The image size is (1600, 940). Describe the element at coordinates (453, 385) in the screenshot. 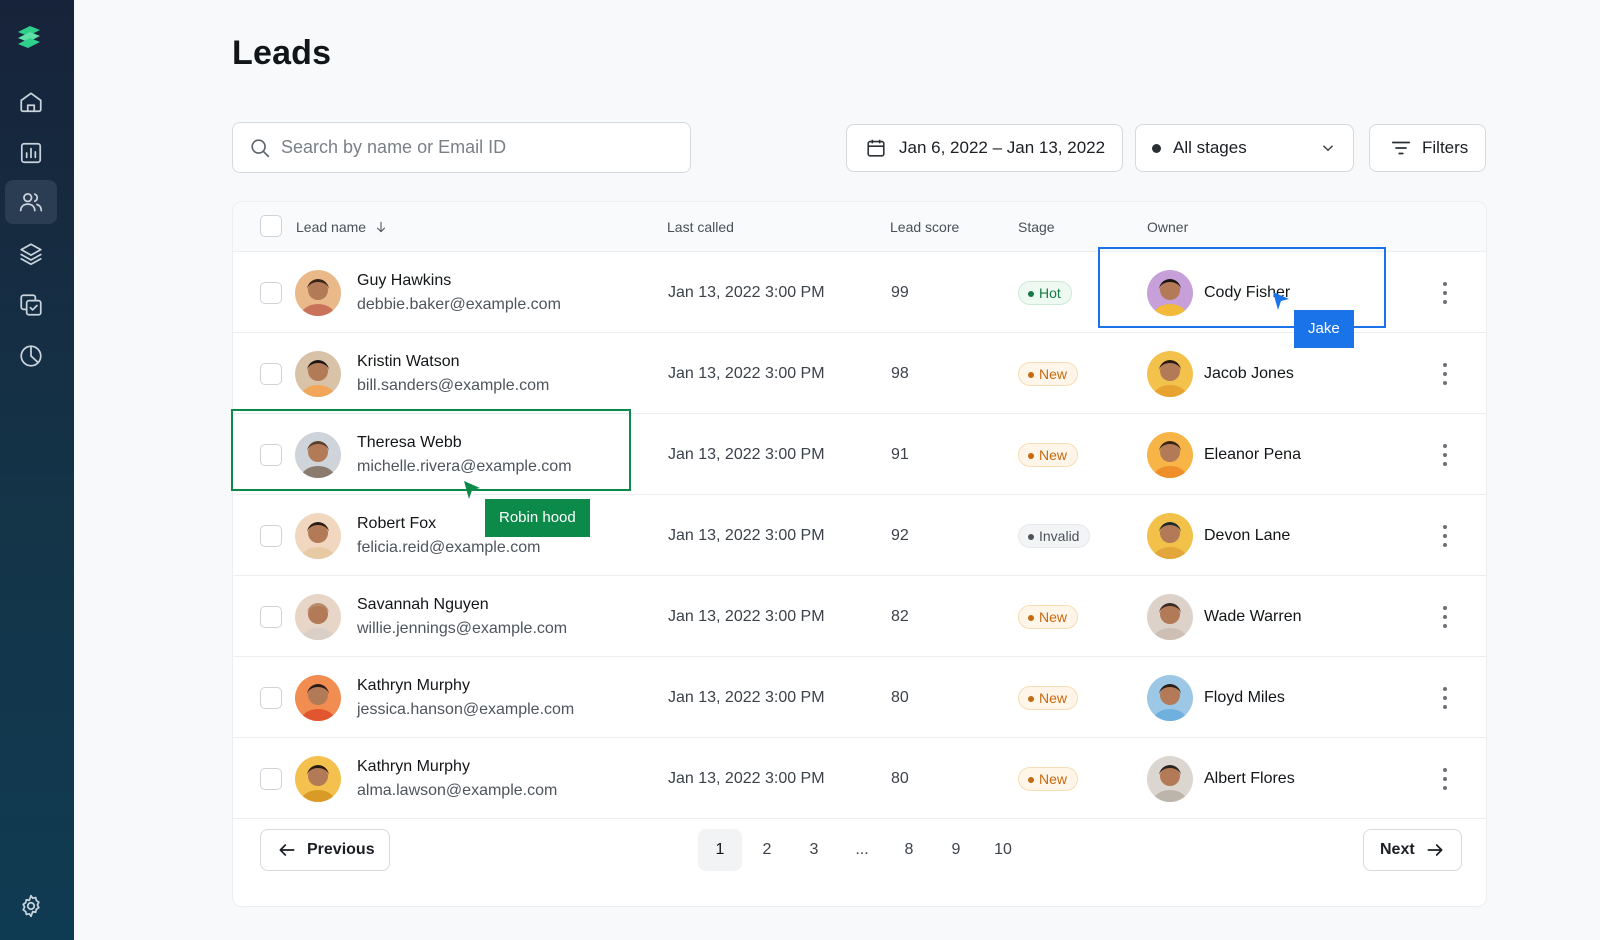

I see `lead-email: bill.sanders@example.com` at that location.